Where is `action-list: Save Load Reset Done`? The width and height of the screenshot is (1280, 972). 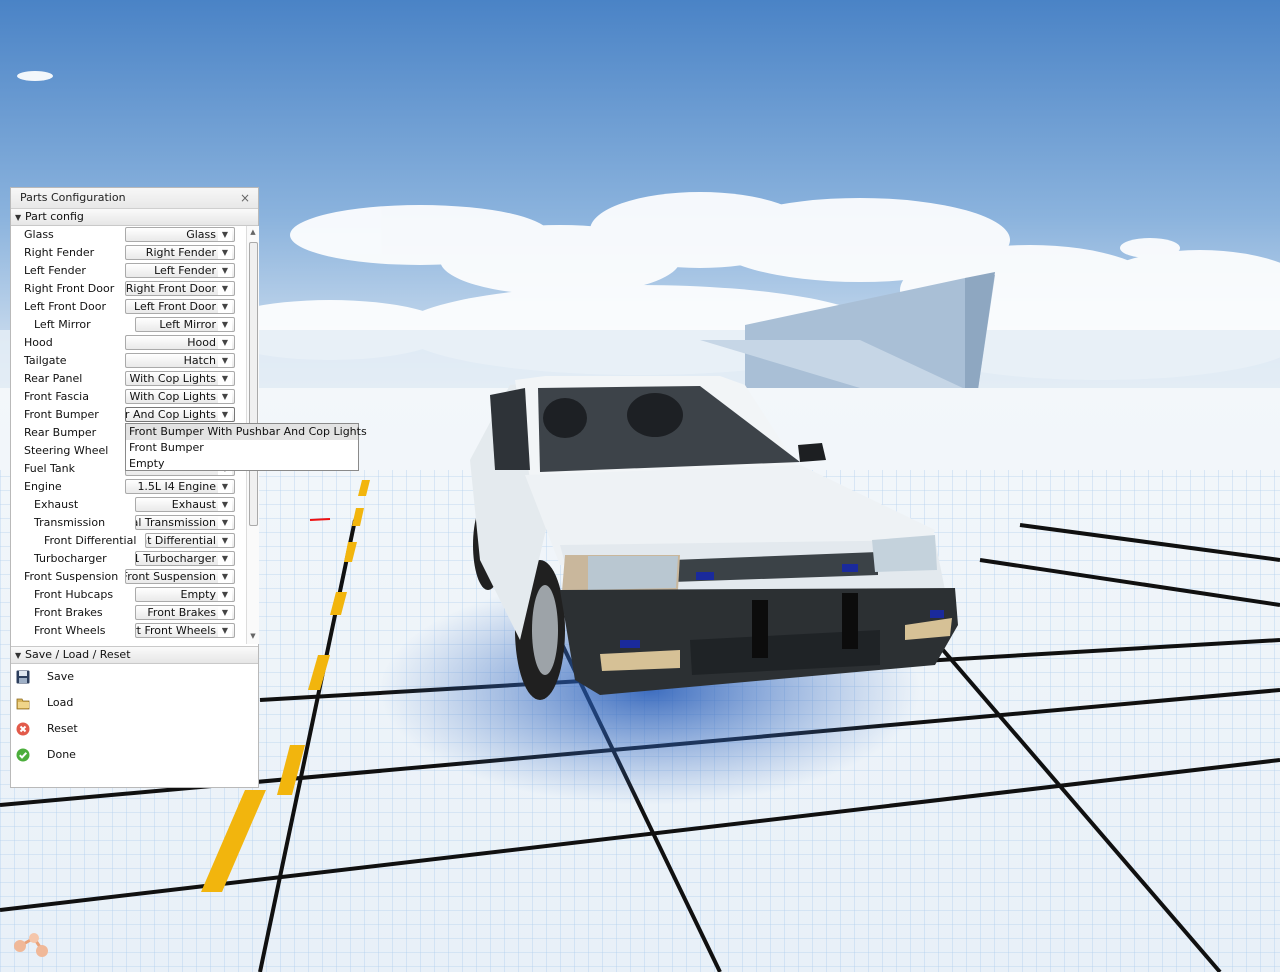 action-list: Save Load Reset Done is located at coordinates (134, 716).